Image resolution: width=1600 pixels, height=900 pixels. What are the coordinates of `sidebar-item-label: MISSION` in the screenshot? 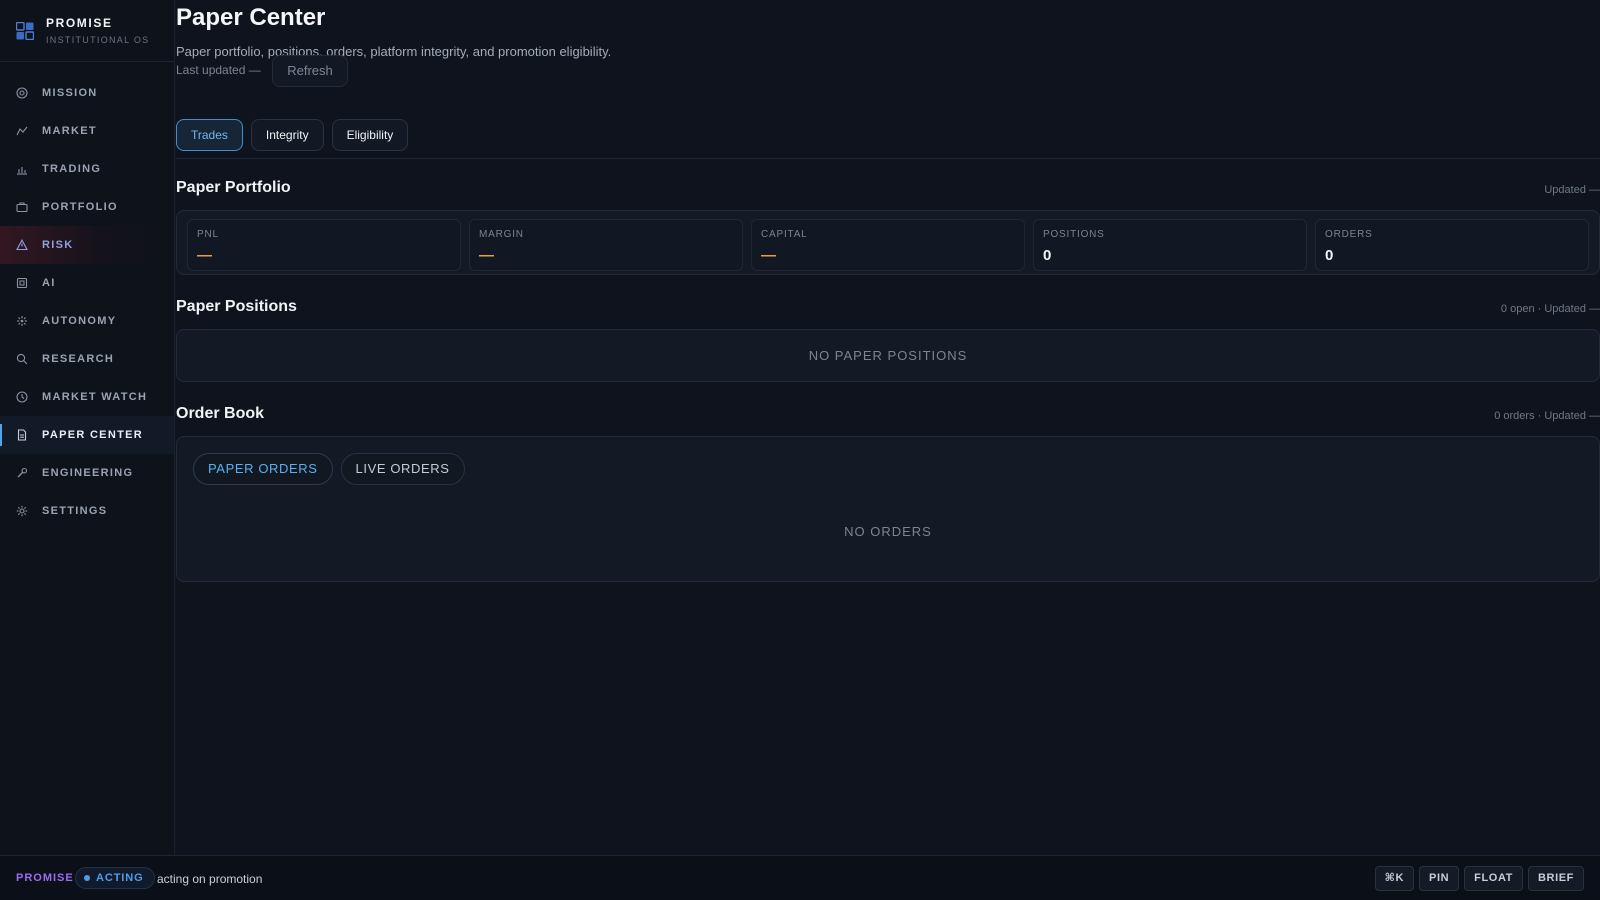 It's located at (70, 93).